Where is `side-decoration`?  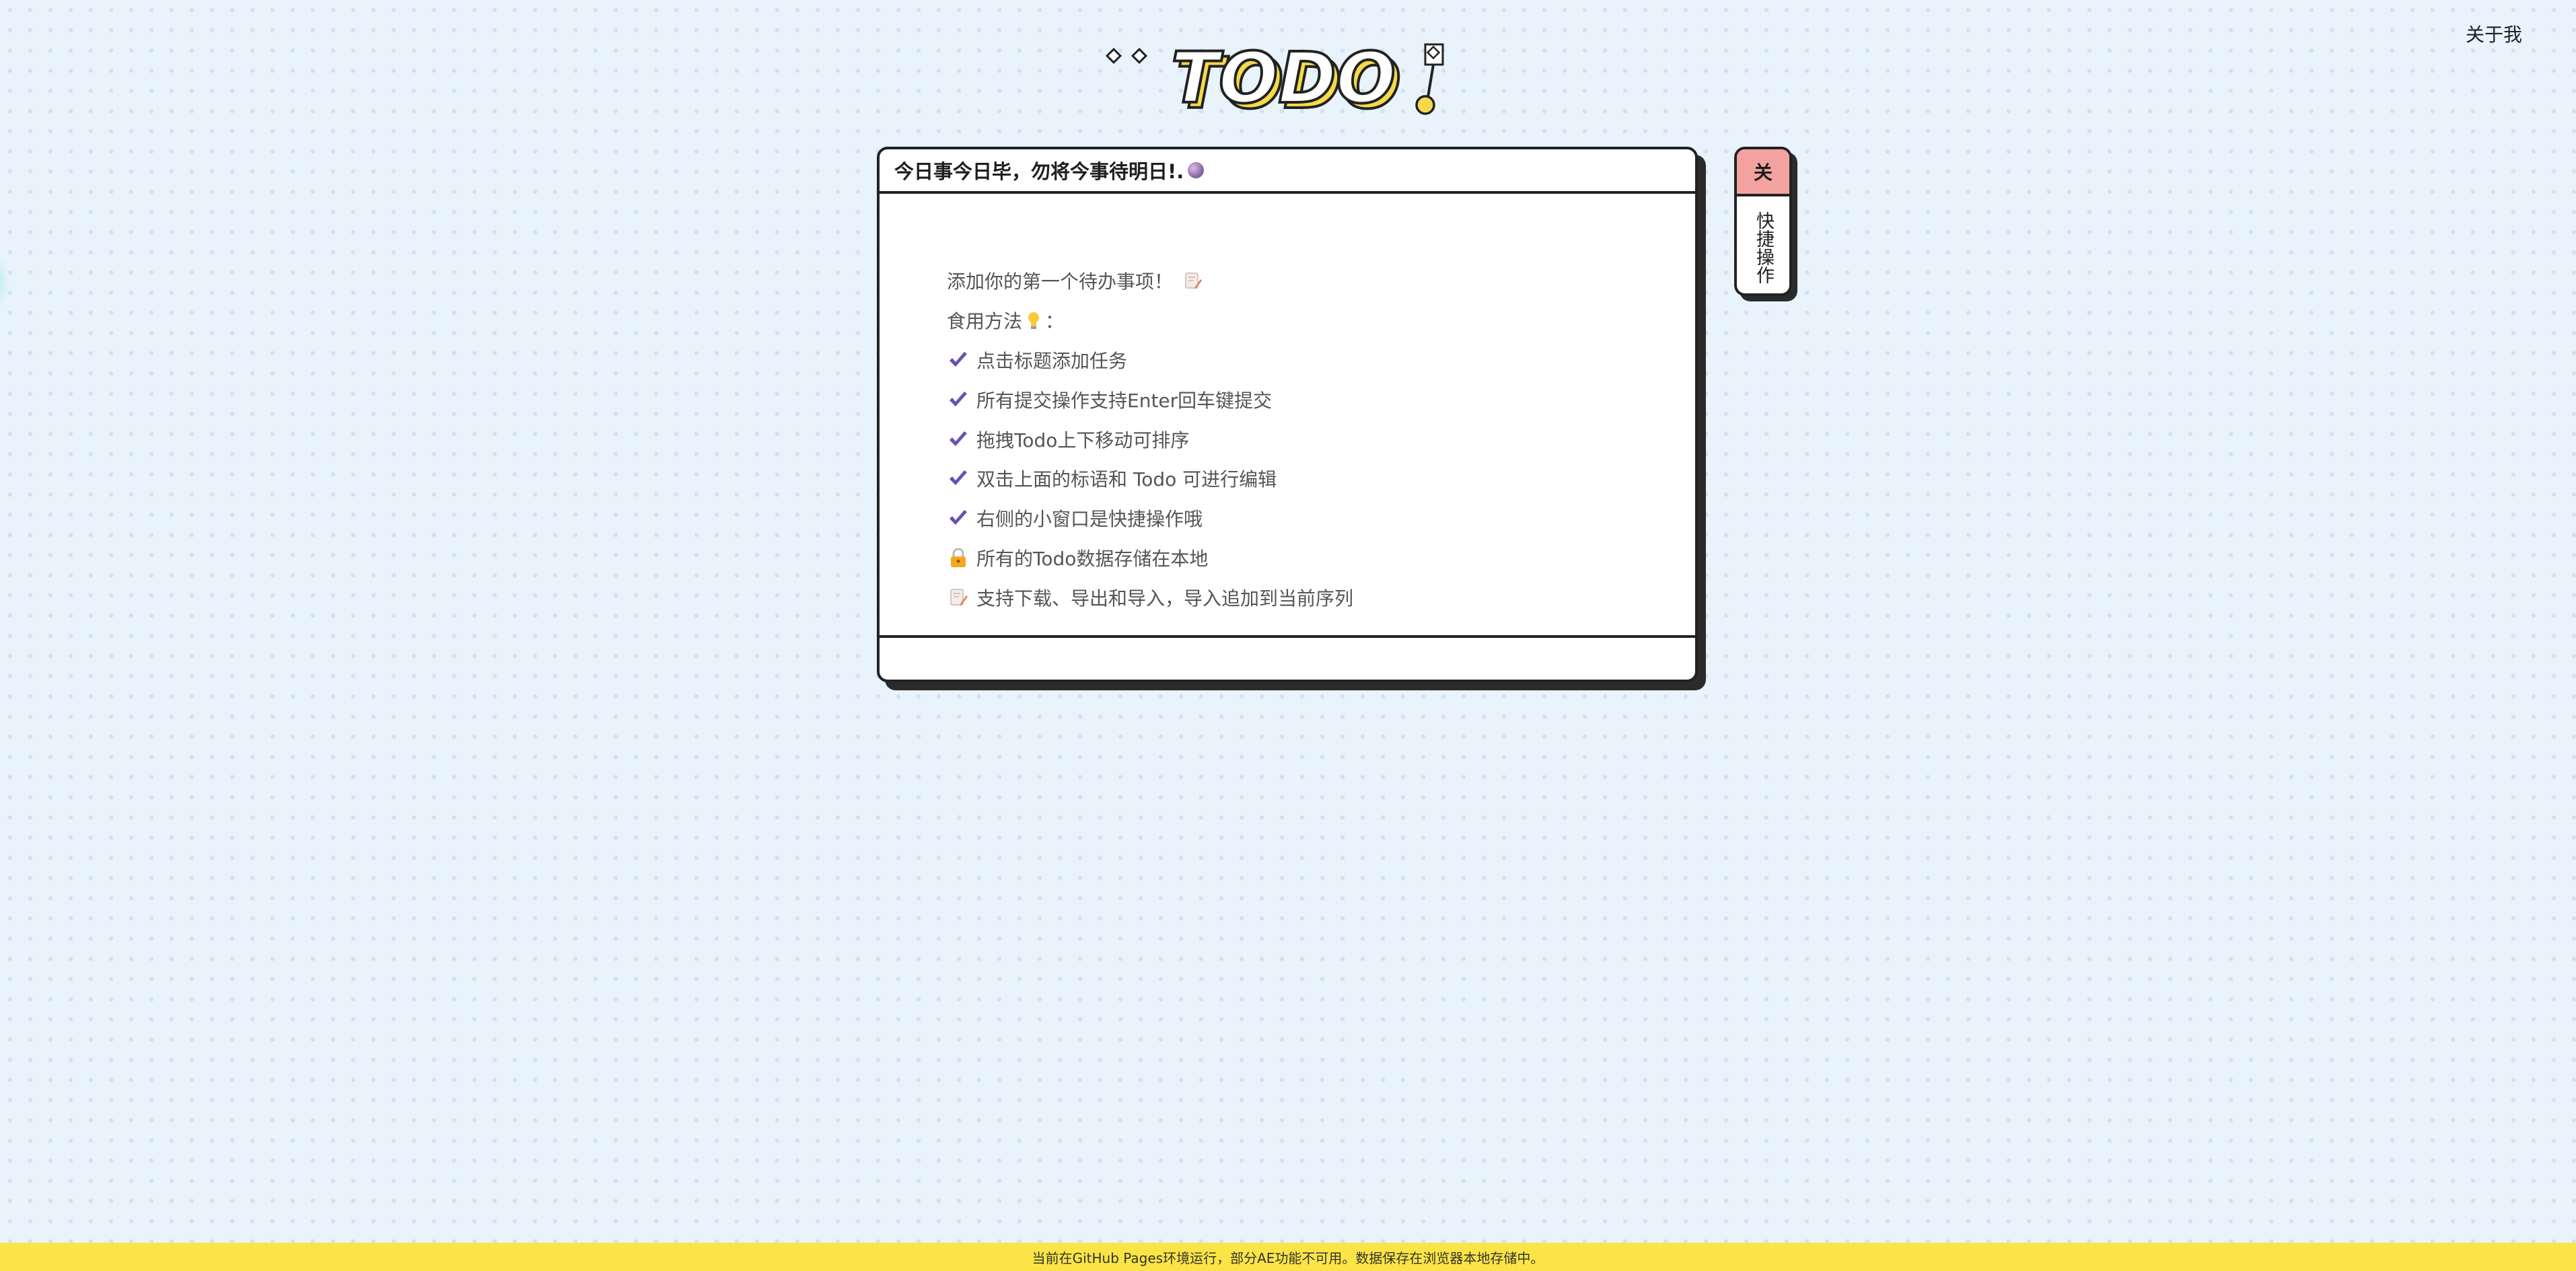
side-decoration is located at coordinates (4, 283).